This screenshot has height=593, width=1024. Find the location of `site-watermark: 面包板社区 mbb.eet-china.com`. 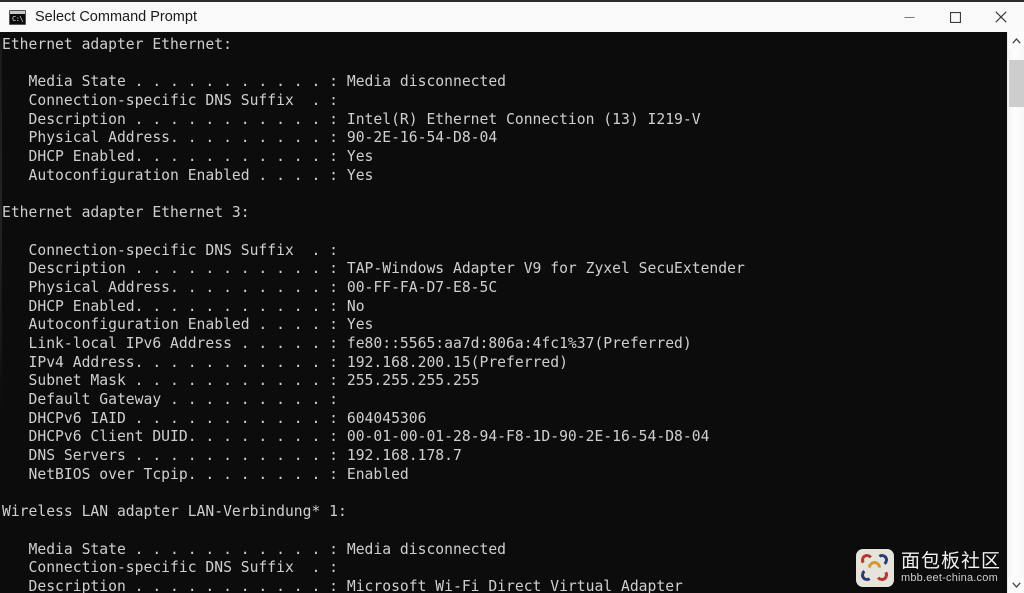

site-watermark: 面包板社区 mbb.eet-china.com is located at coordinates (928, 568).